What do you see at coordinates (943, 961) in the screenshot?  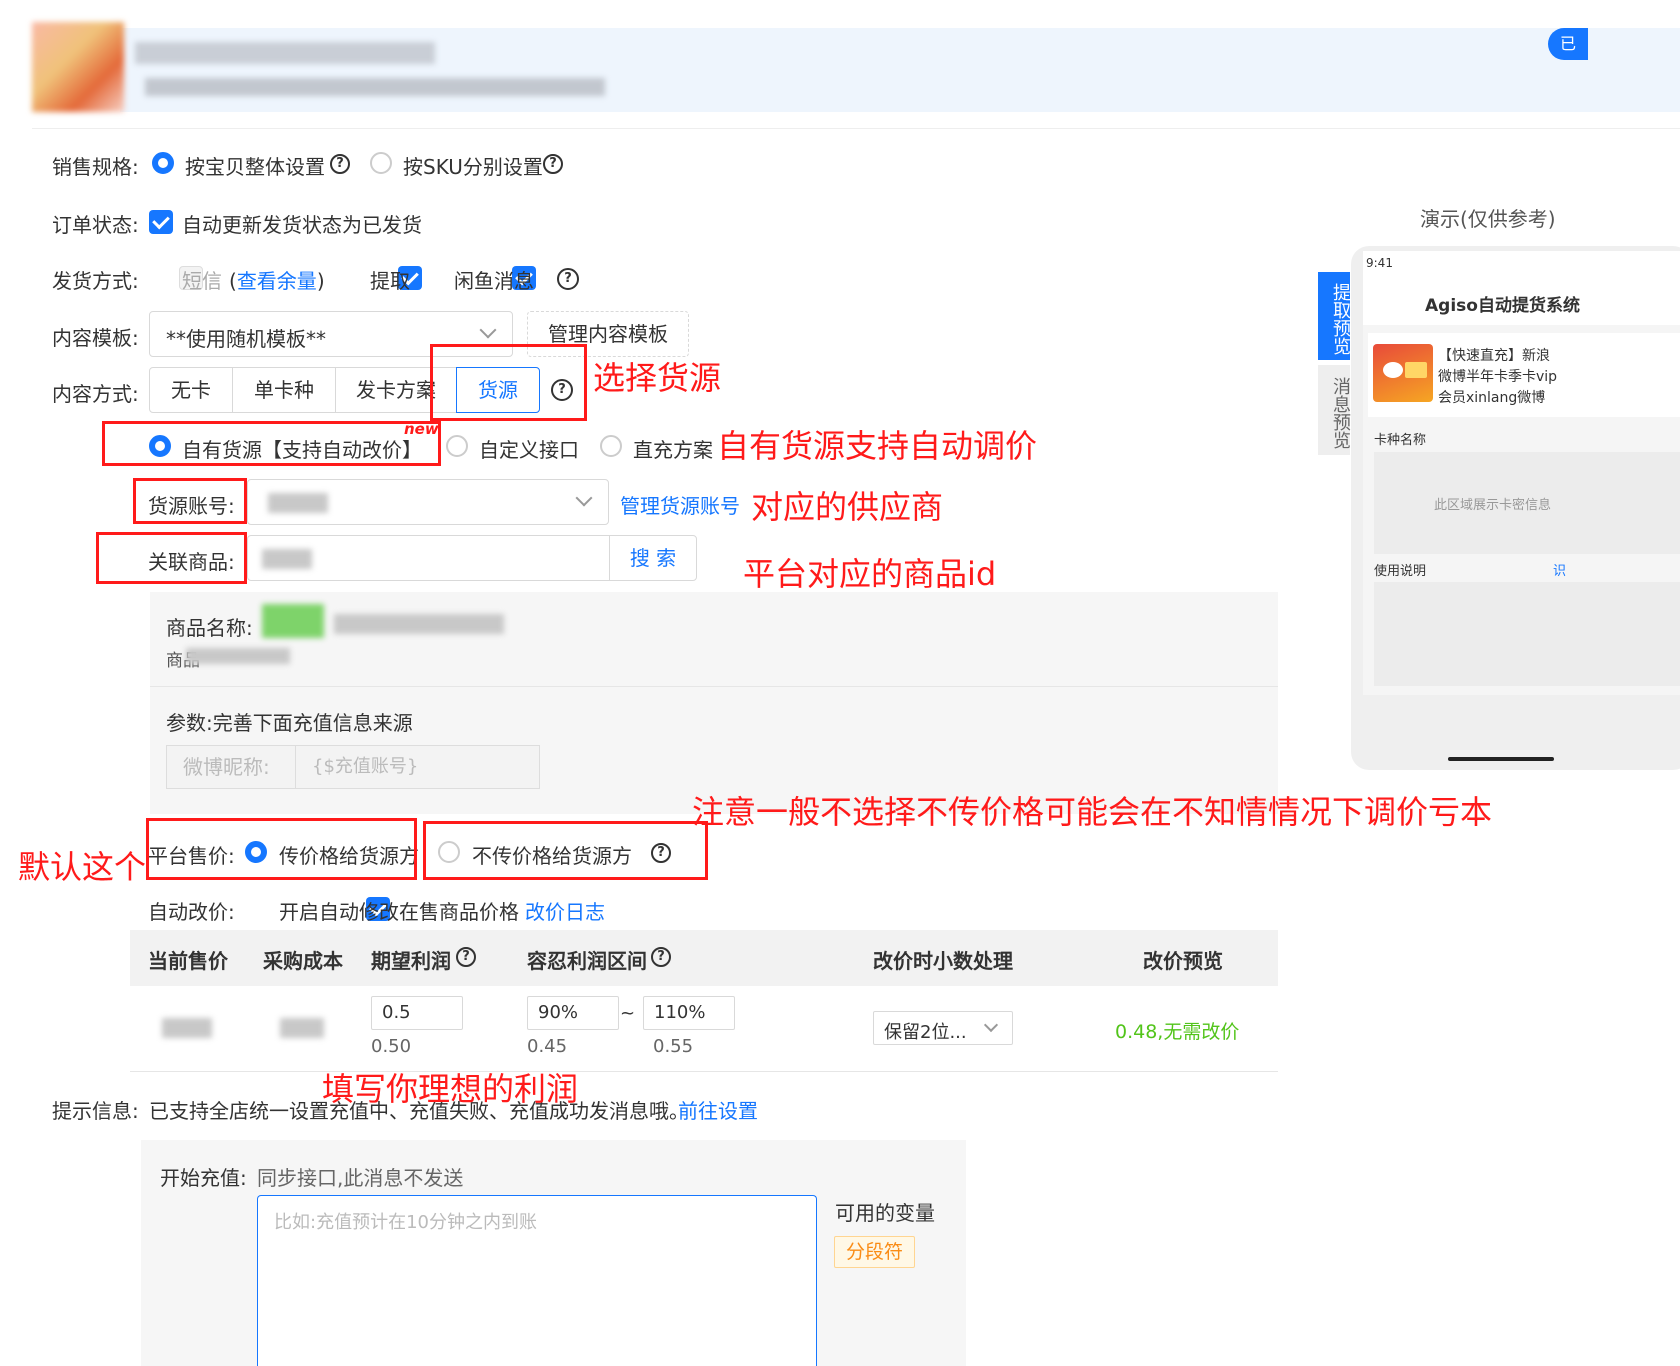 I see `col-decimal: 改价时小数处理` at bounding box center [943, 961].